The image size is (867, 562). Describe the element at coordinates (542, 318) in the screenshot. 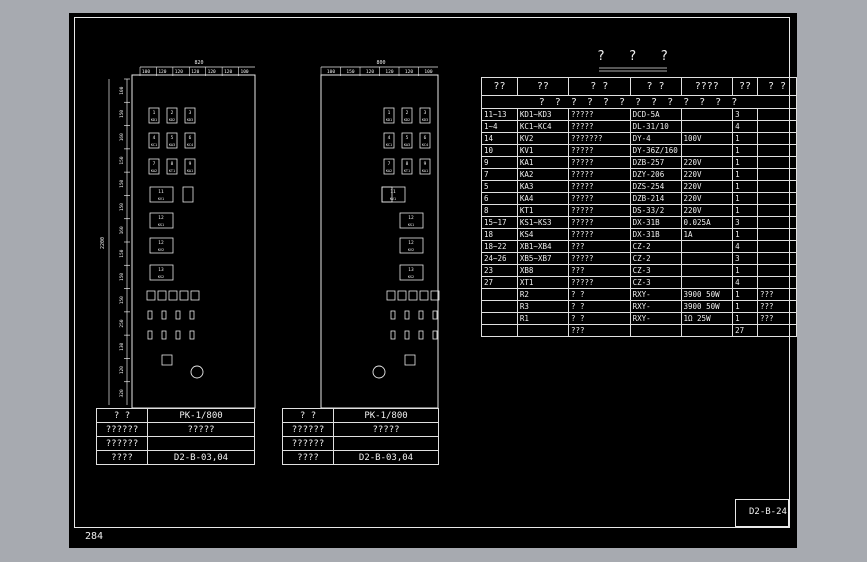

I see `table-cell: R1` at that location.